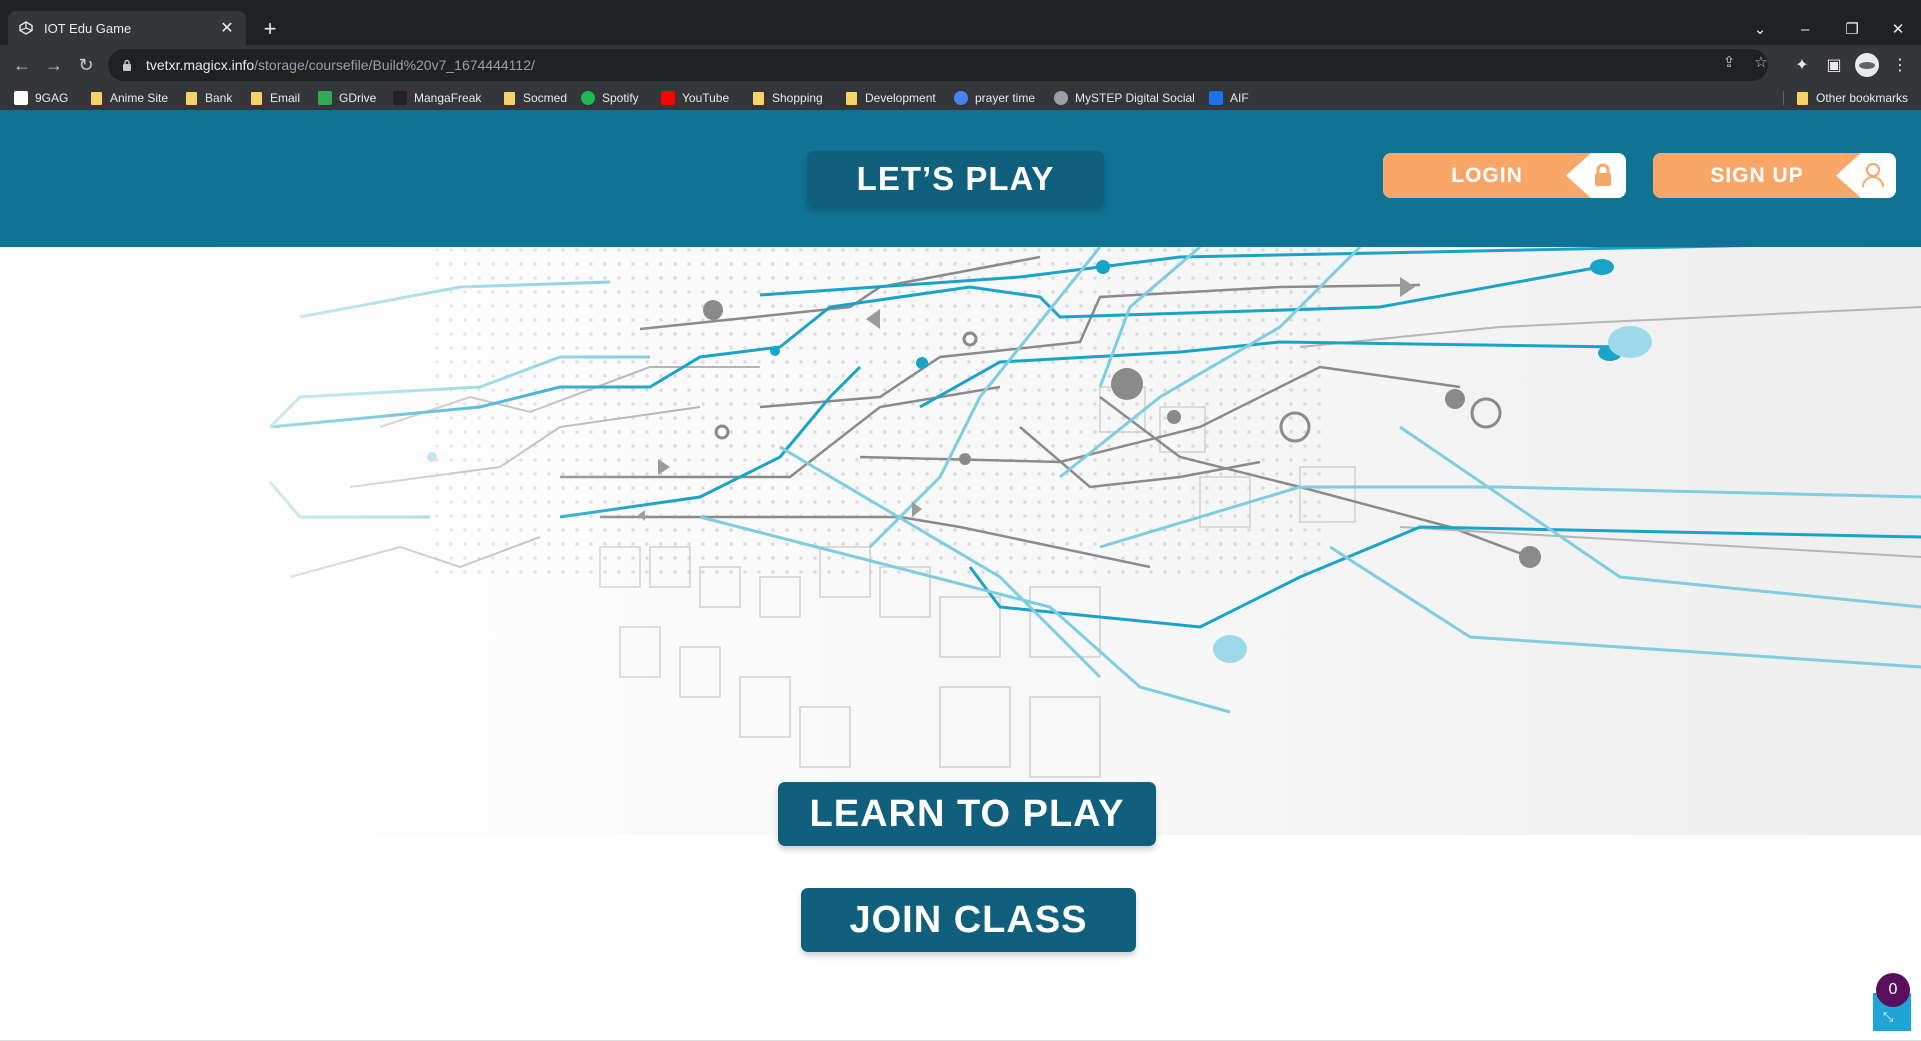  What do you see at coordinates (967, 814) in the screenshot?
I see `learn-to-play-button: LEARN TO PLAY` at bounding box center [967, 814].